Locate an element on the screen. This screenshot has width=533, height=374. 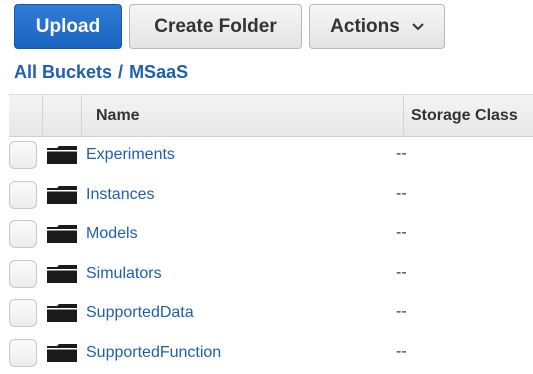
breadcrumb-all-buckets: All Buckets is located at coordinates (63, 72).